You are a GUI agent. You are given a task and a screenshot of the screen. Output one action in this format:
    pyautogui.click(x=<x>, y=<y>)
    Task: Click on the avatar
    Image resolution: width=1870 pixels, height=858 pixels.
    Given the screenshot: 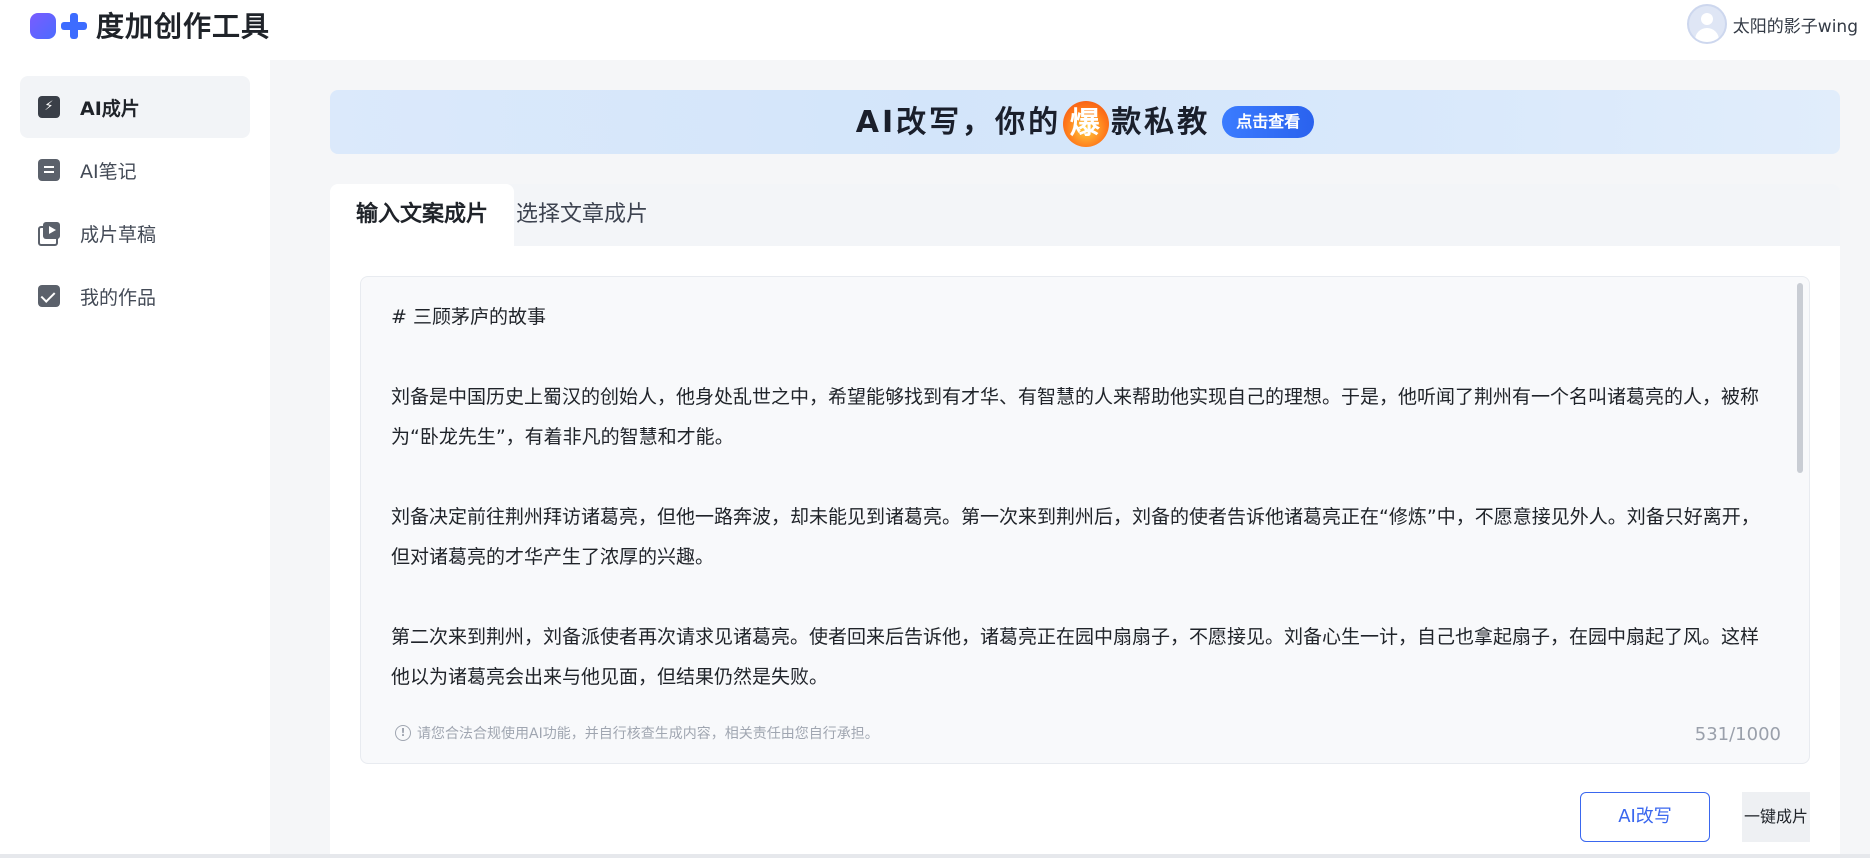 What is the action you would take?
    pyautogui.click(x=1706, y=24)
    